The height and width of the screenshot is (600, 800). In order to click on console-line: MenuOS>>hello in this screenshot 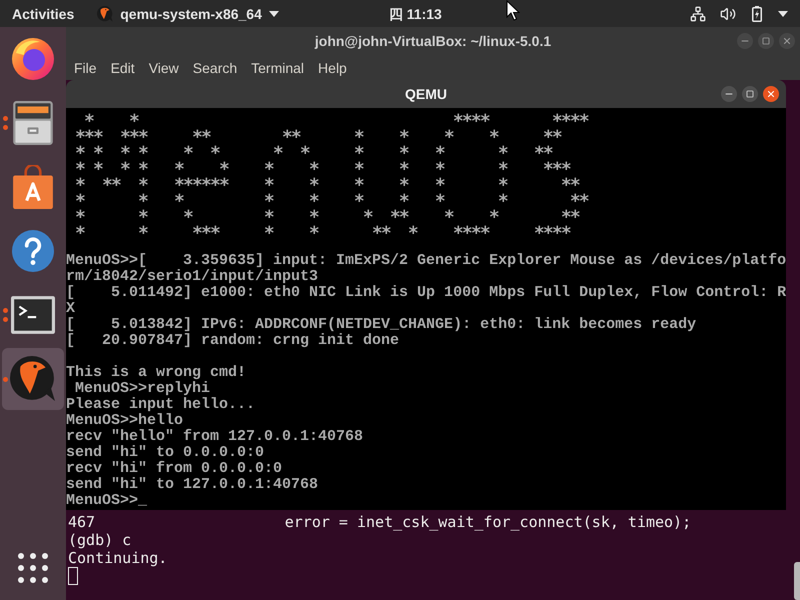, I will do `click(125, 421)`.